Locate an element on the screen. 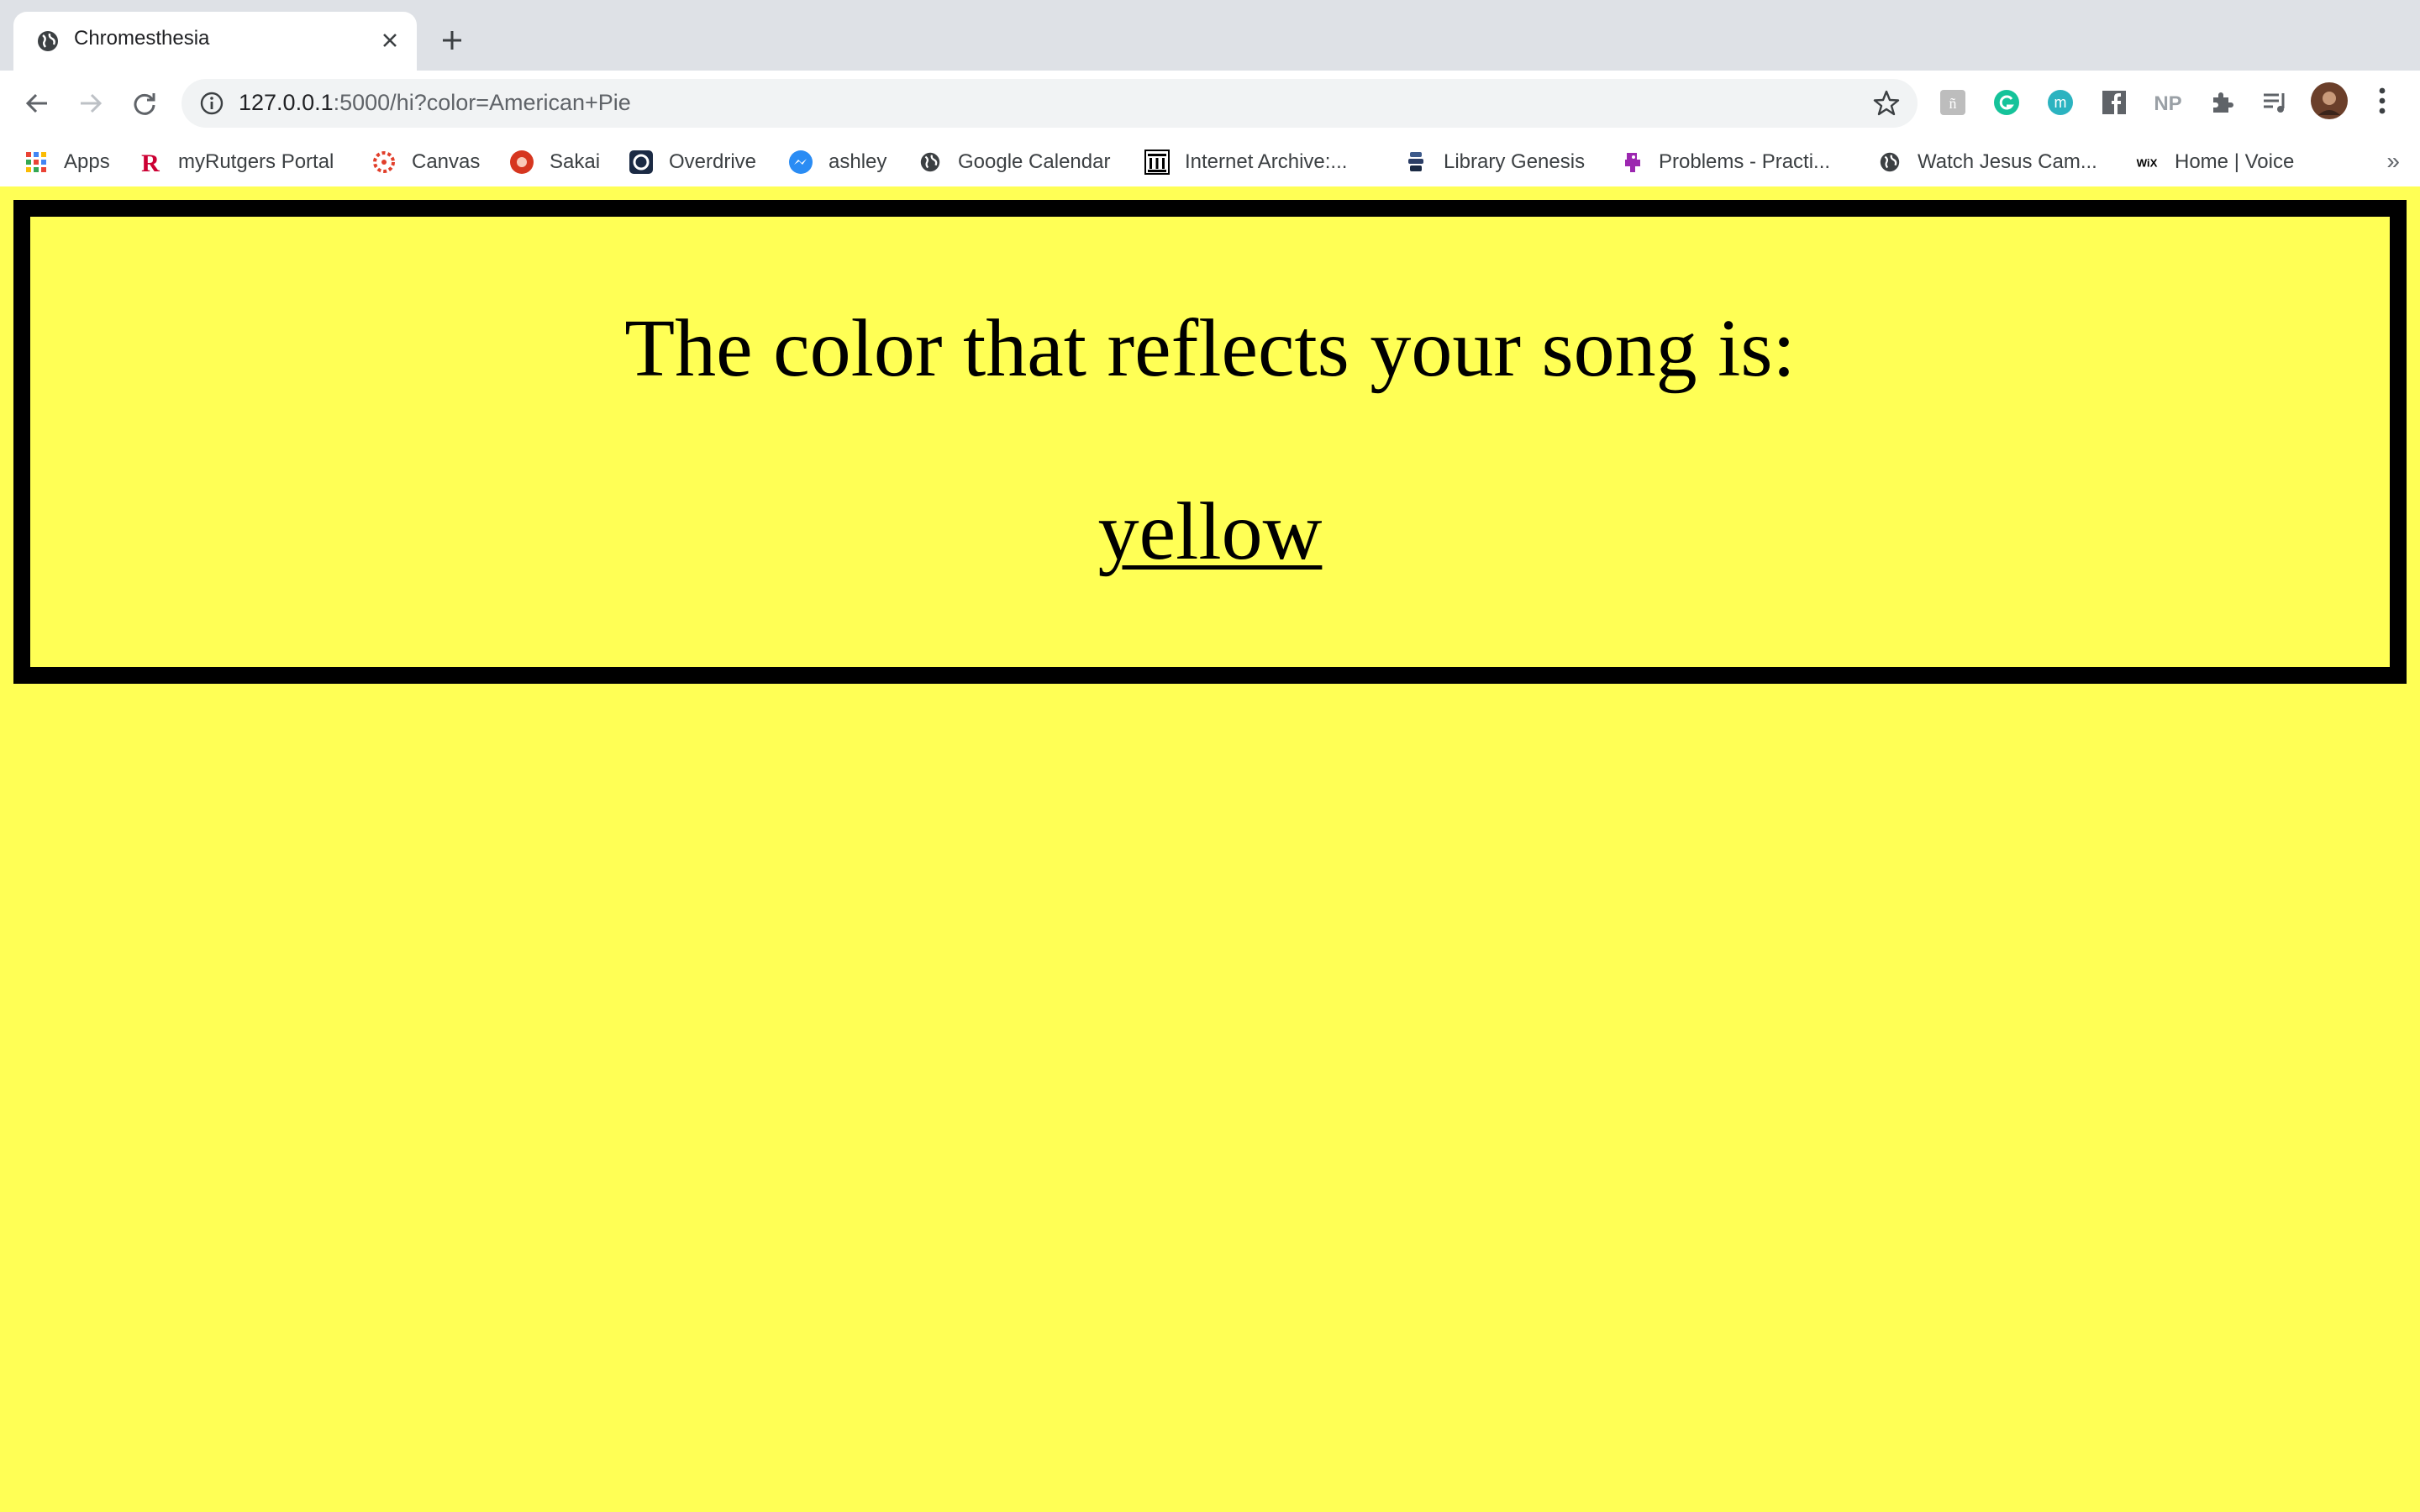 The height and width of the screenshot is (1512, 2420). wix-icon: WiX is located at coordinates (2147, 162).